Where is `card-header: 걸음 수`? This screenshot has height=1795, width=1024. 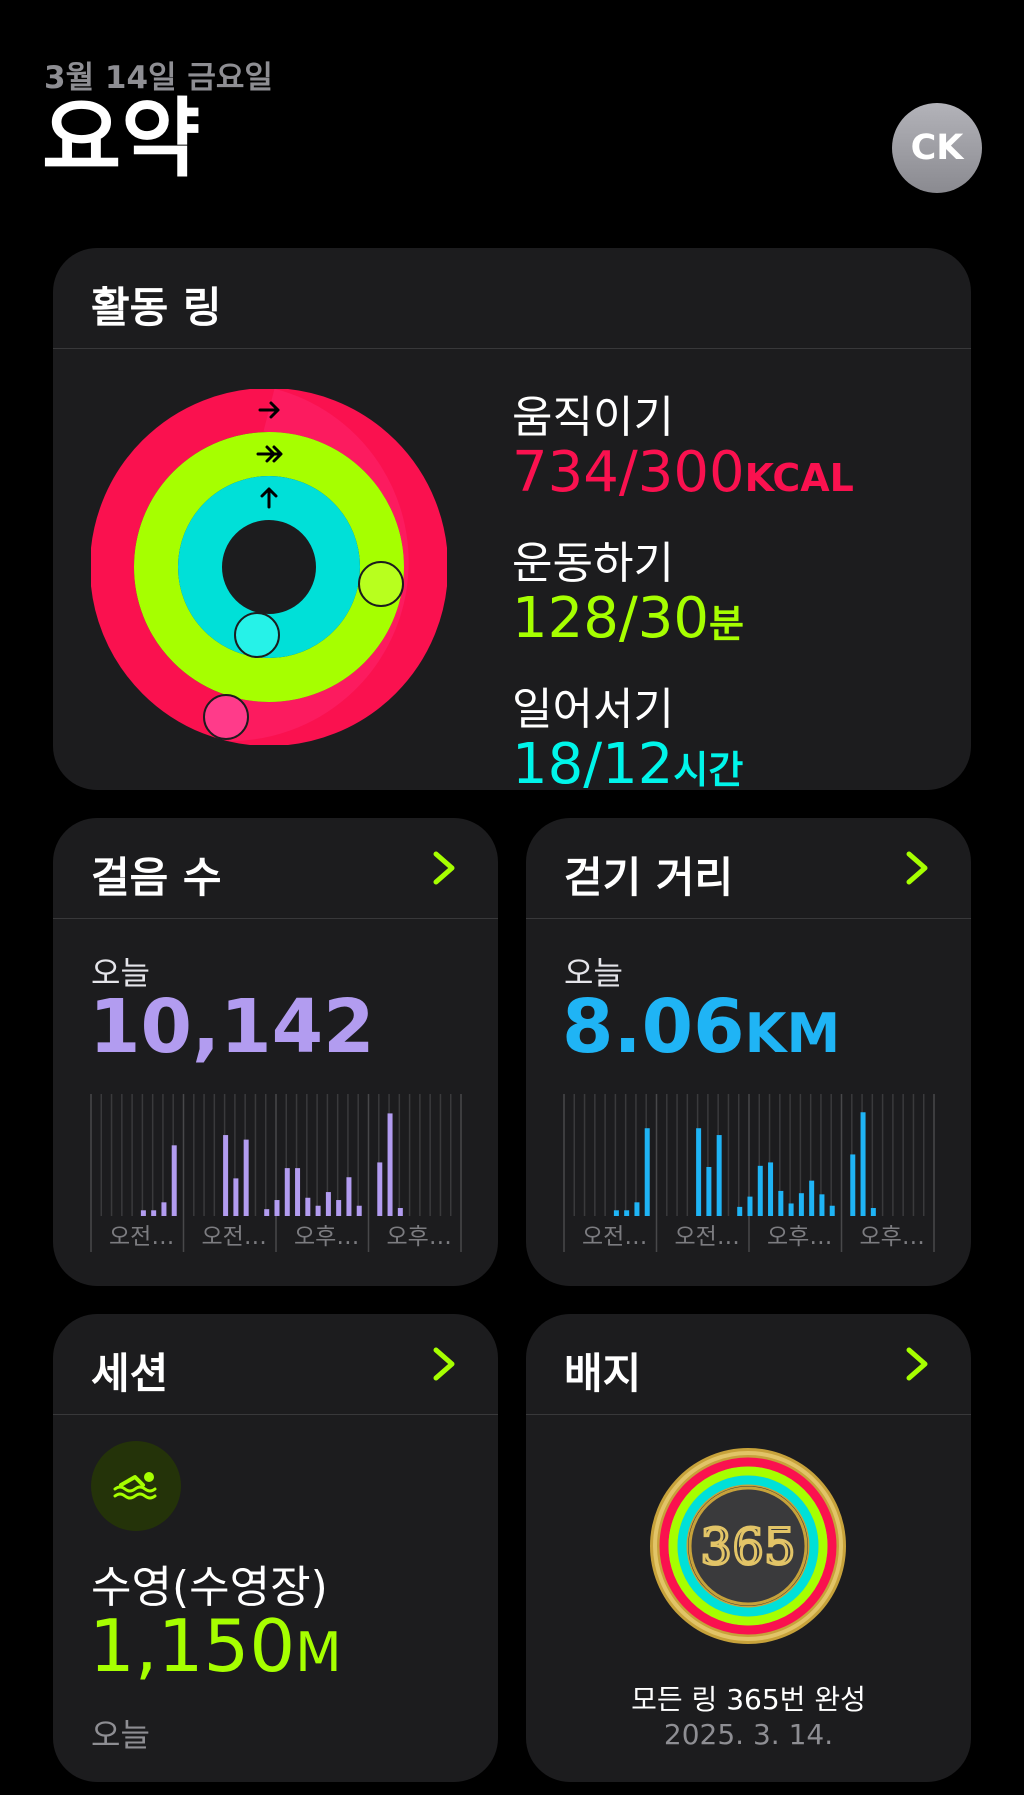 card-header: 걸음 수 is located at coordinates (275, 868).